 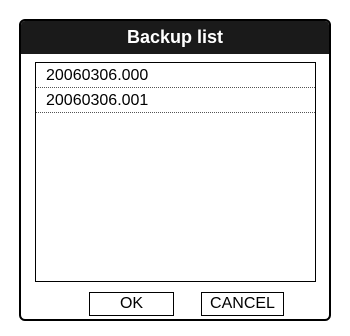 I want to click on cancel-button: CANCEL, so click(x=242, y=304).